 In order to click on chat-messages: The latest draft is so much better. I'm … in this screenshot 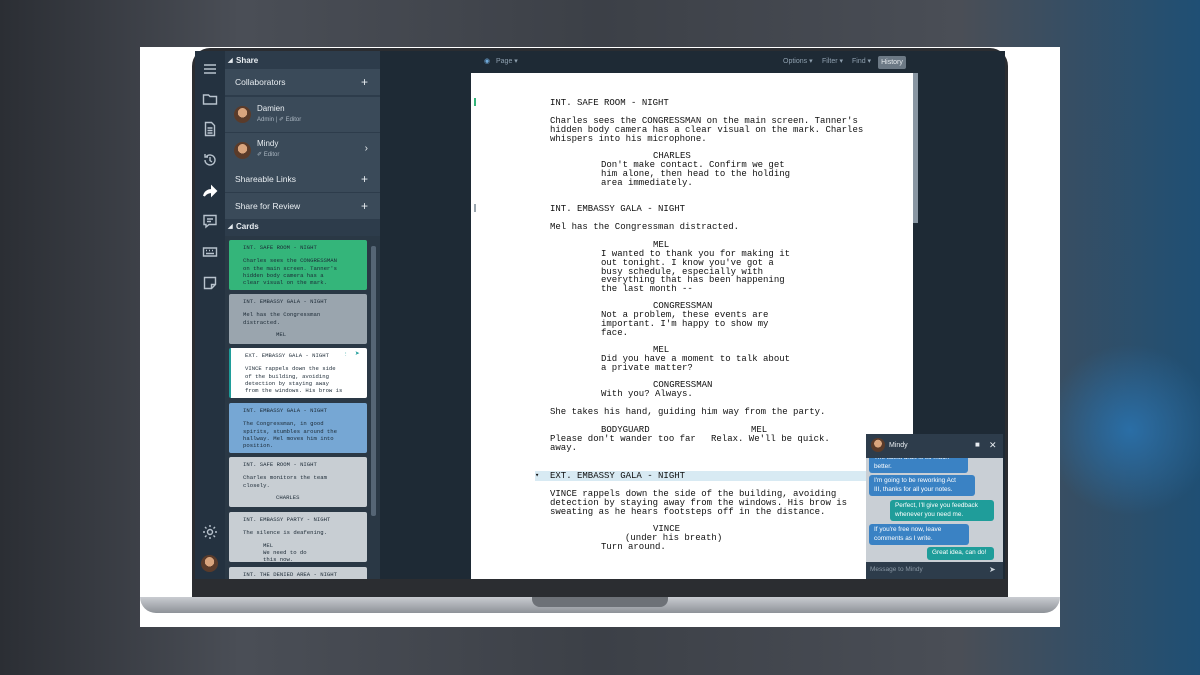, I will do `click(934, 509)`.